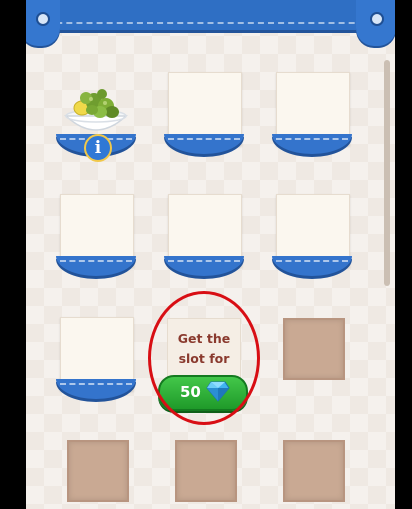 The width and height of the screenshot is (412, 509). Describe the element at coordinates (204, 358) in the screenshot. I see `annotation-circle` at that location.